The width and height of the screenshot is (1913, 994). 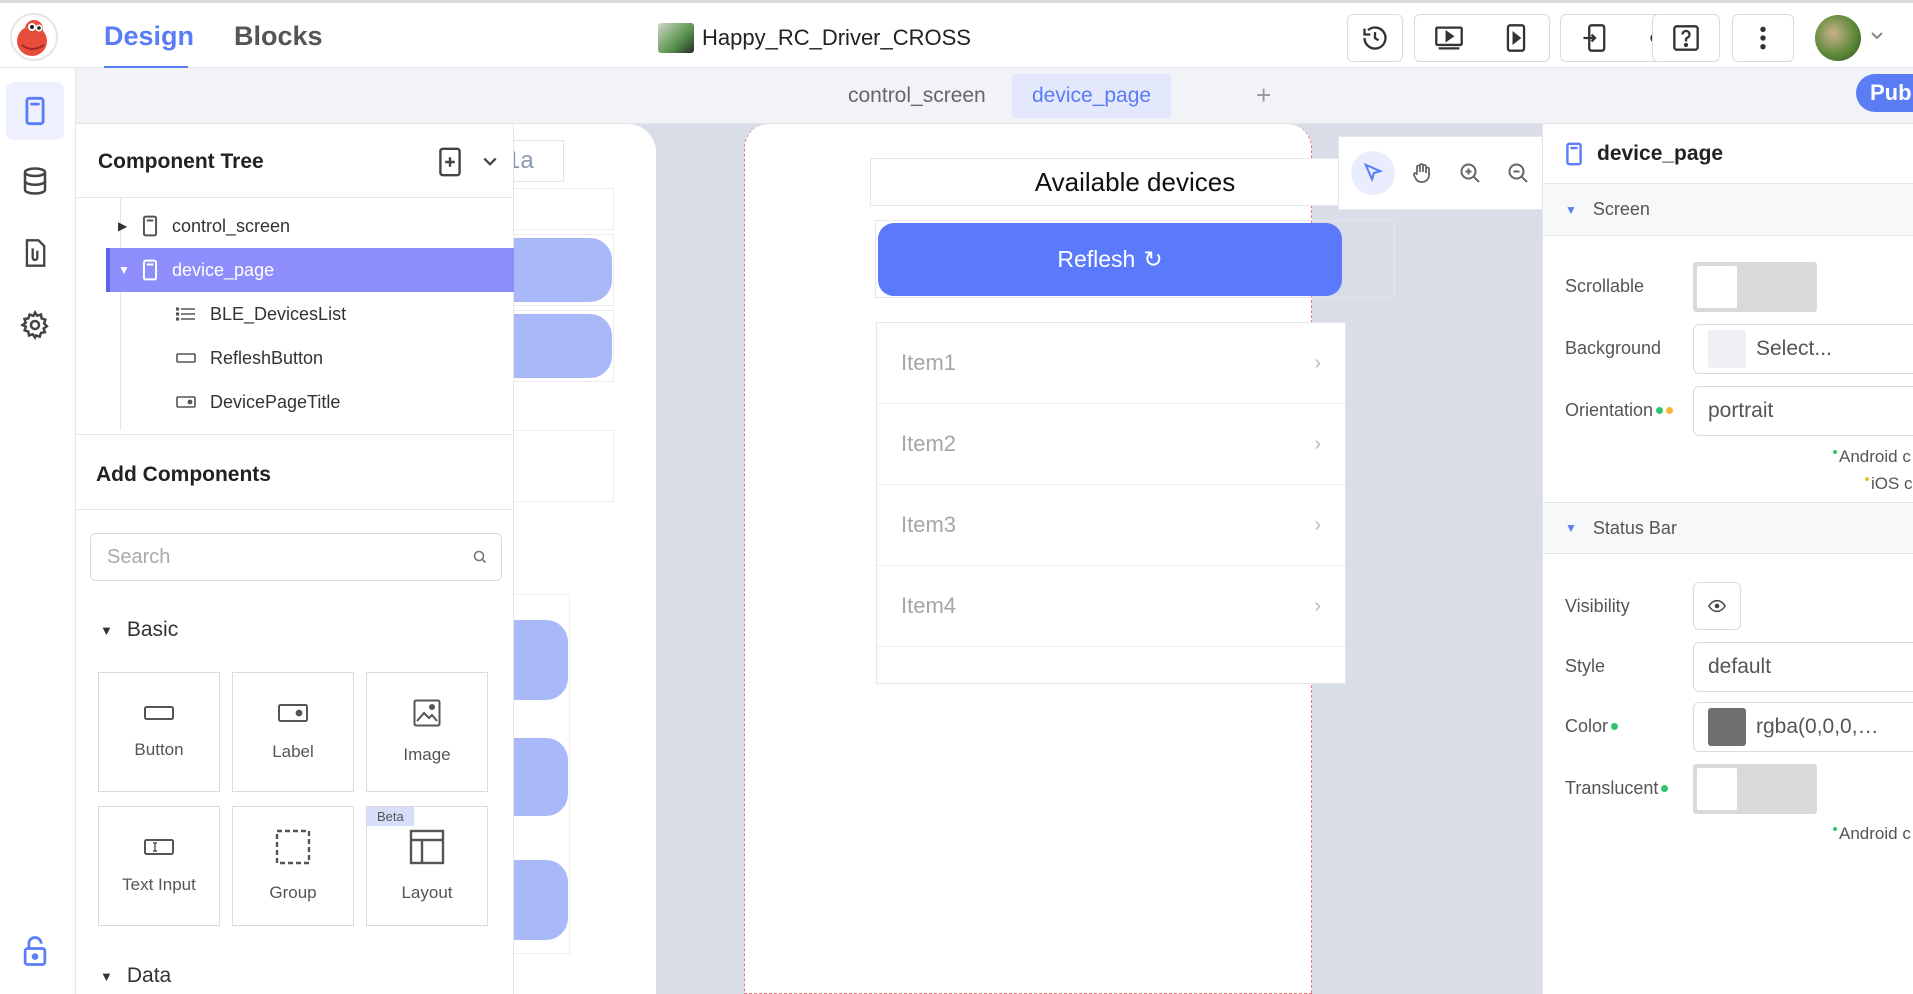 What do you see at coordinates (295, 472) in the screenshot?
I see `add-components-header: Add Components` at bounding box center [295, 472].